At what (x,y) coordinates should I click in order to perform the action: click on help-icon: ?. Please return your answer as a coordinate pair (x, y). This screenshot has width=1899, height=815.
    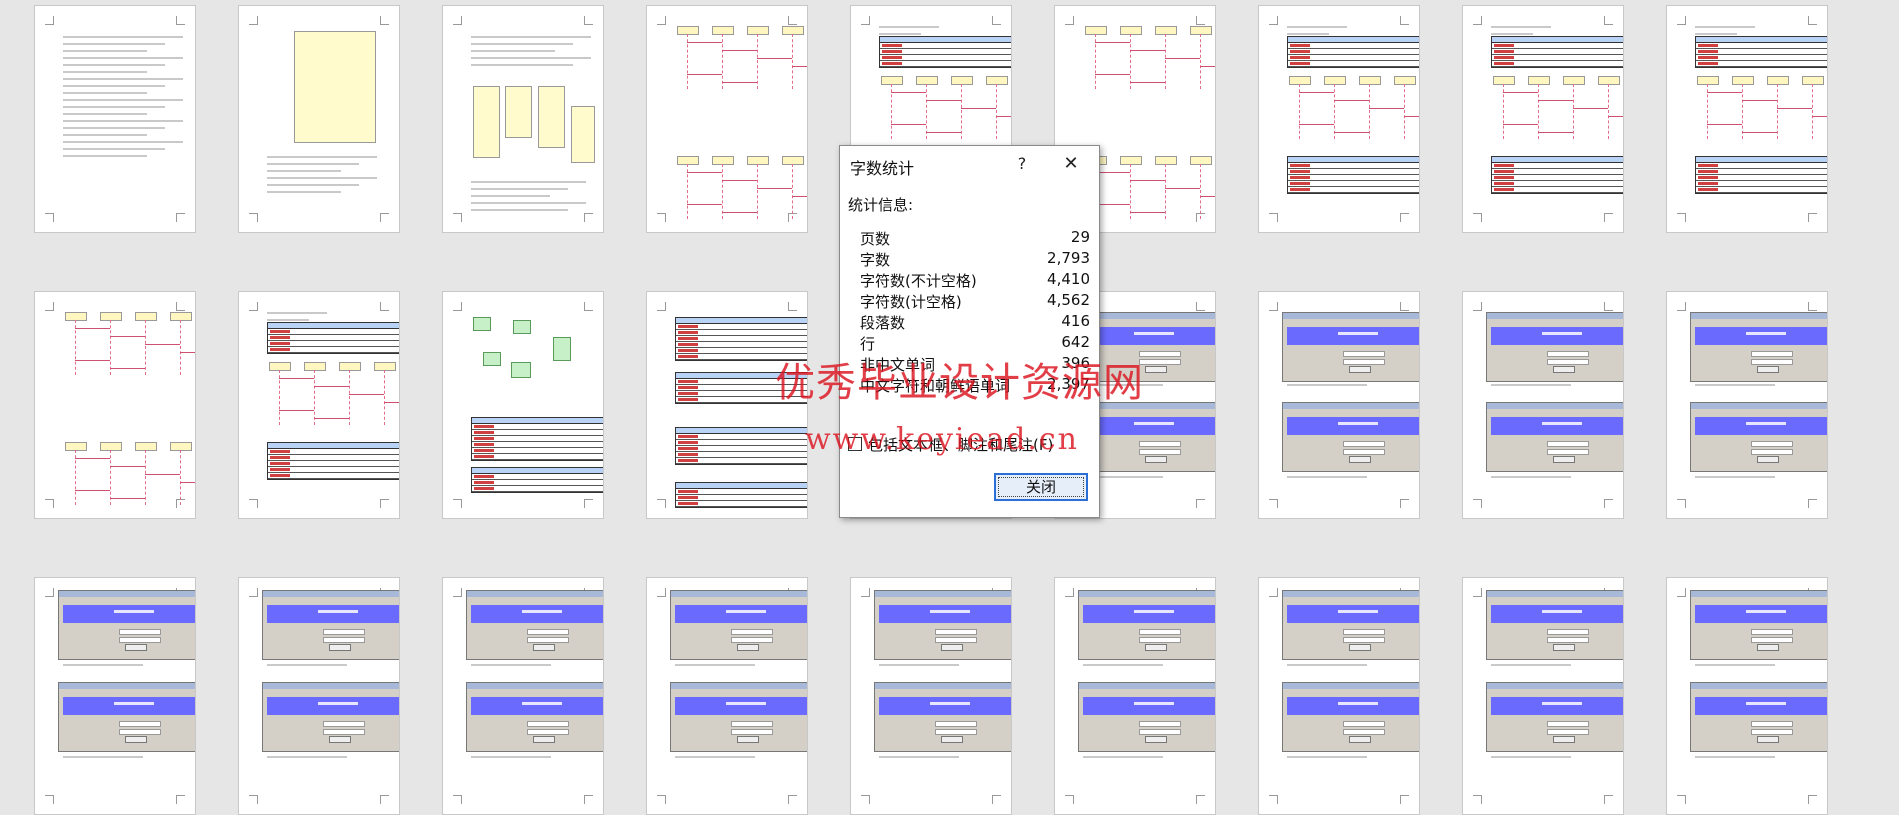
    Looking at the image, I should click on (1022, 164).